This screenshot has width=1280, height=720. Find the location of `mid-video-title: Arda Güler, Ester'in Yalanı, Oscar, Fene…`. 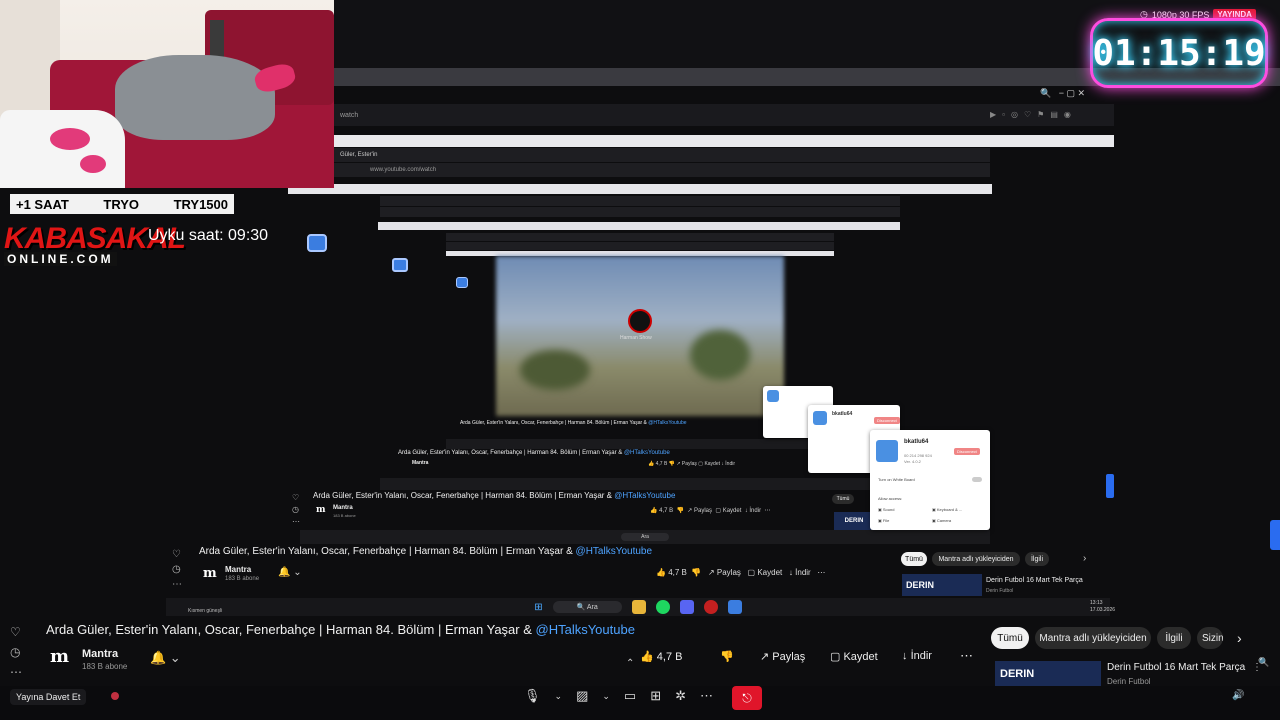

mid-video-title: Arda Güler, Ester'in Yalanı, Oscar, Fene… is located at coordinates (426, 551).